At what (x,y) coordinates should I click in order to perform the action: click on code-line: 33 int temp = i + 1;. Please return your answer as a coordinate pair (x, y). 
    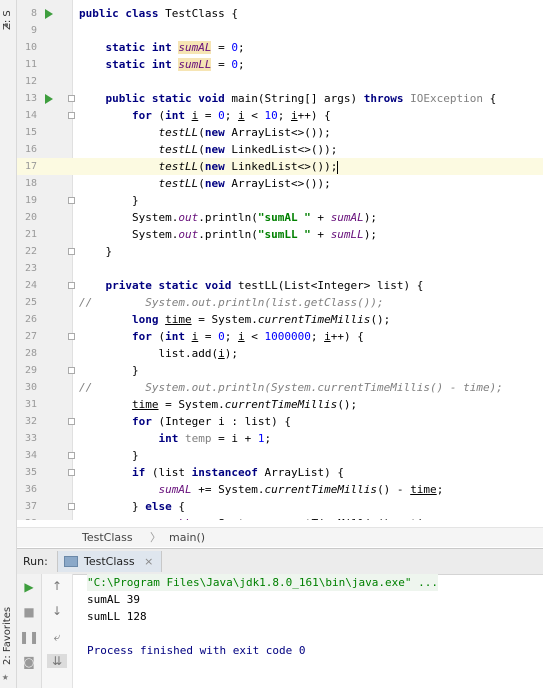
    Looking at the image, I should click on (280, 438).